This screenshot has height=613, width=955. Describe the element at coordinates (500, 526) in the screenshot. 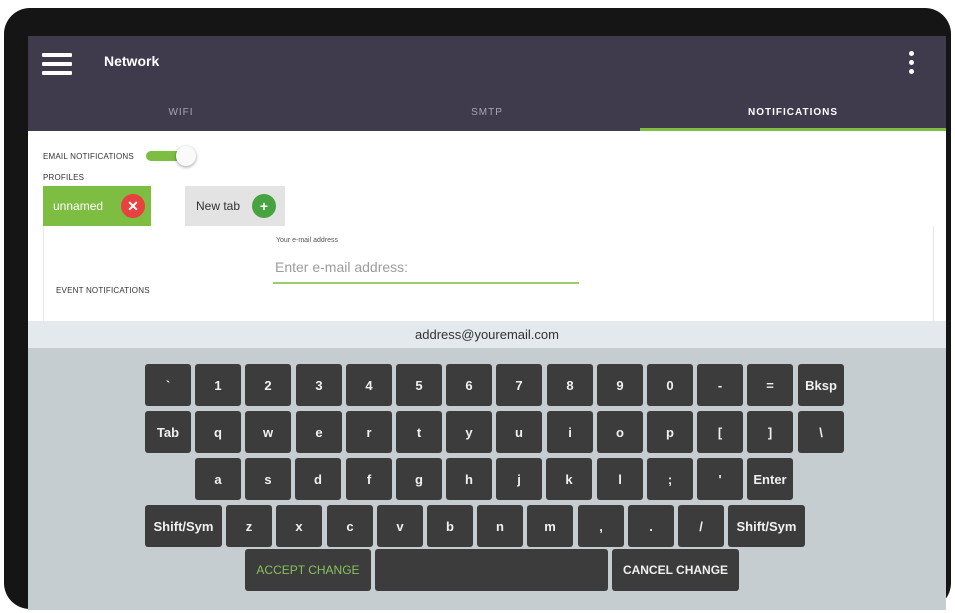

I see `key-n: n` at that location.